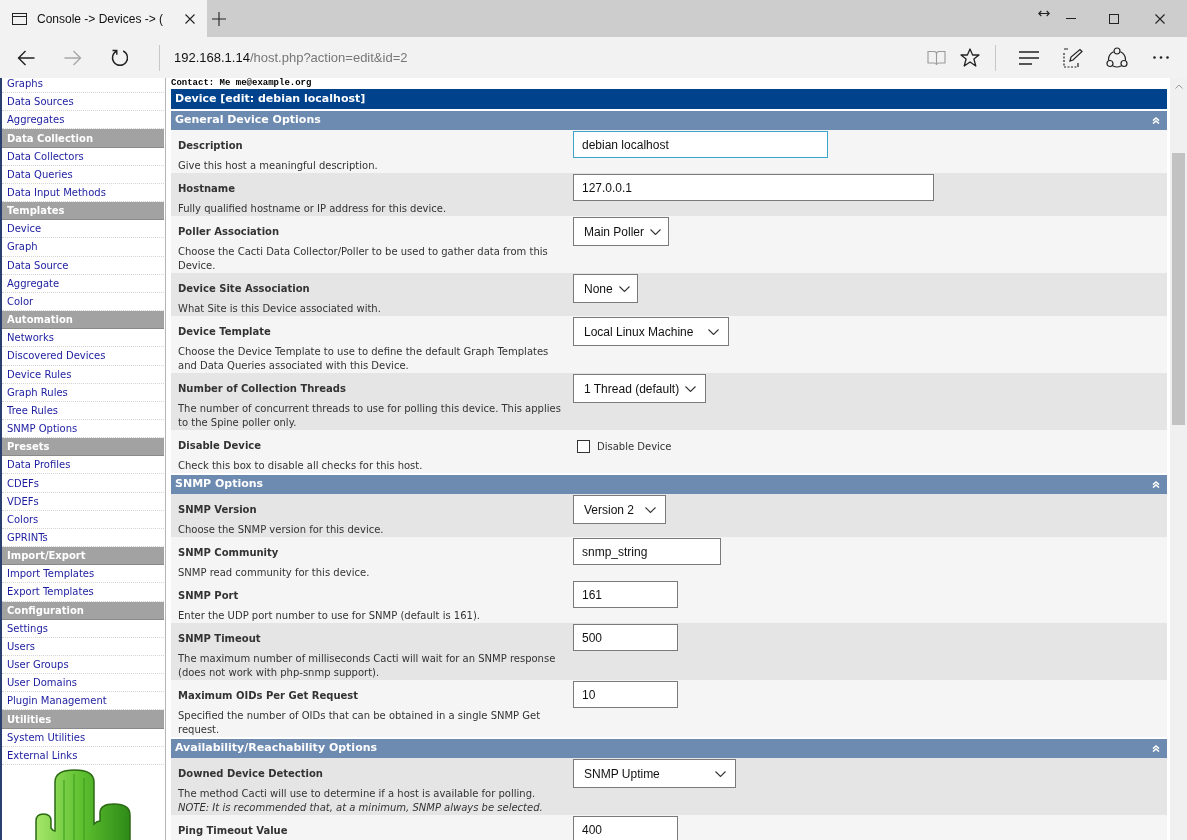 This screenshot has width=1187, height=840. Describe the element at coordinates (1117, 57) in the screenshot. I see `share-icon` at that location.